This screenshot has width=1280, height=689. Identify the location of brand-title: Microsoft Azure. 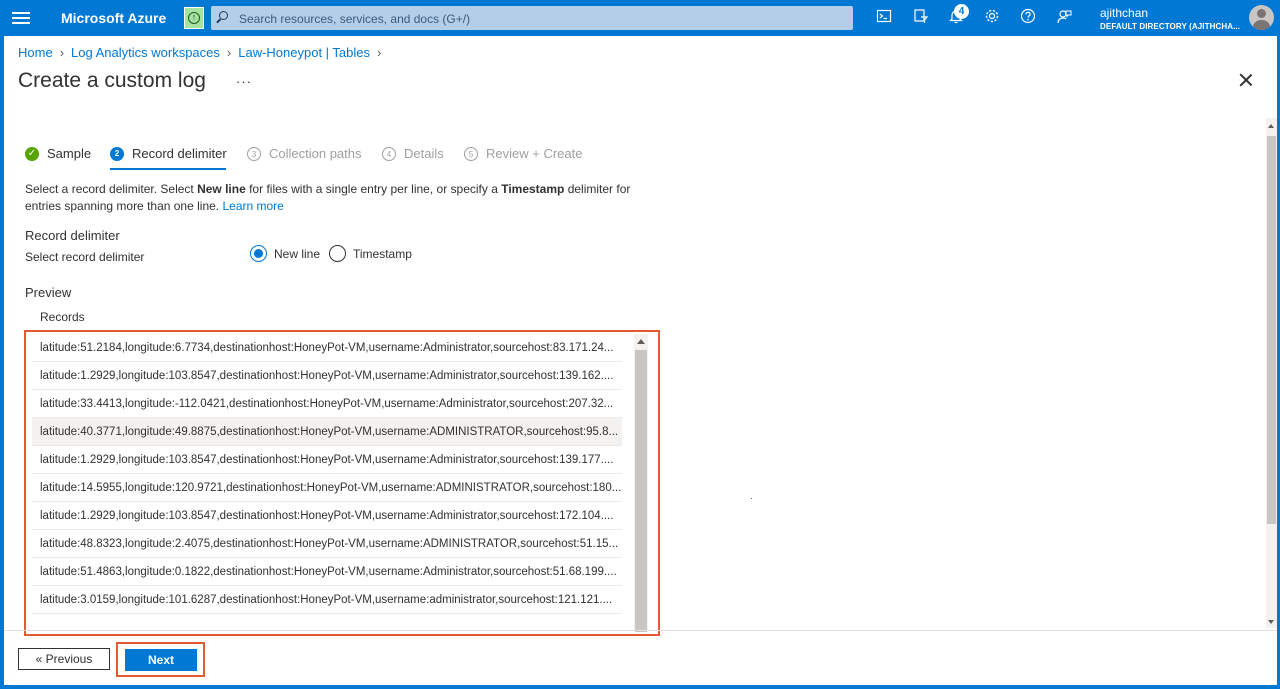
(113, 18).